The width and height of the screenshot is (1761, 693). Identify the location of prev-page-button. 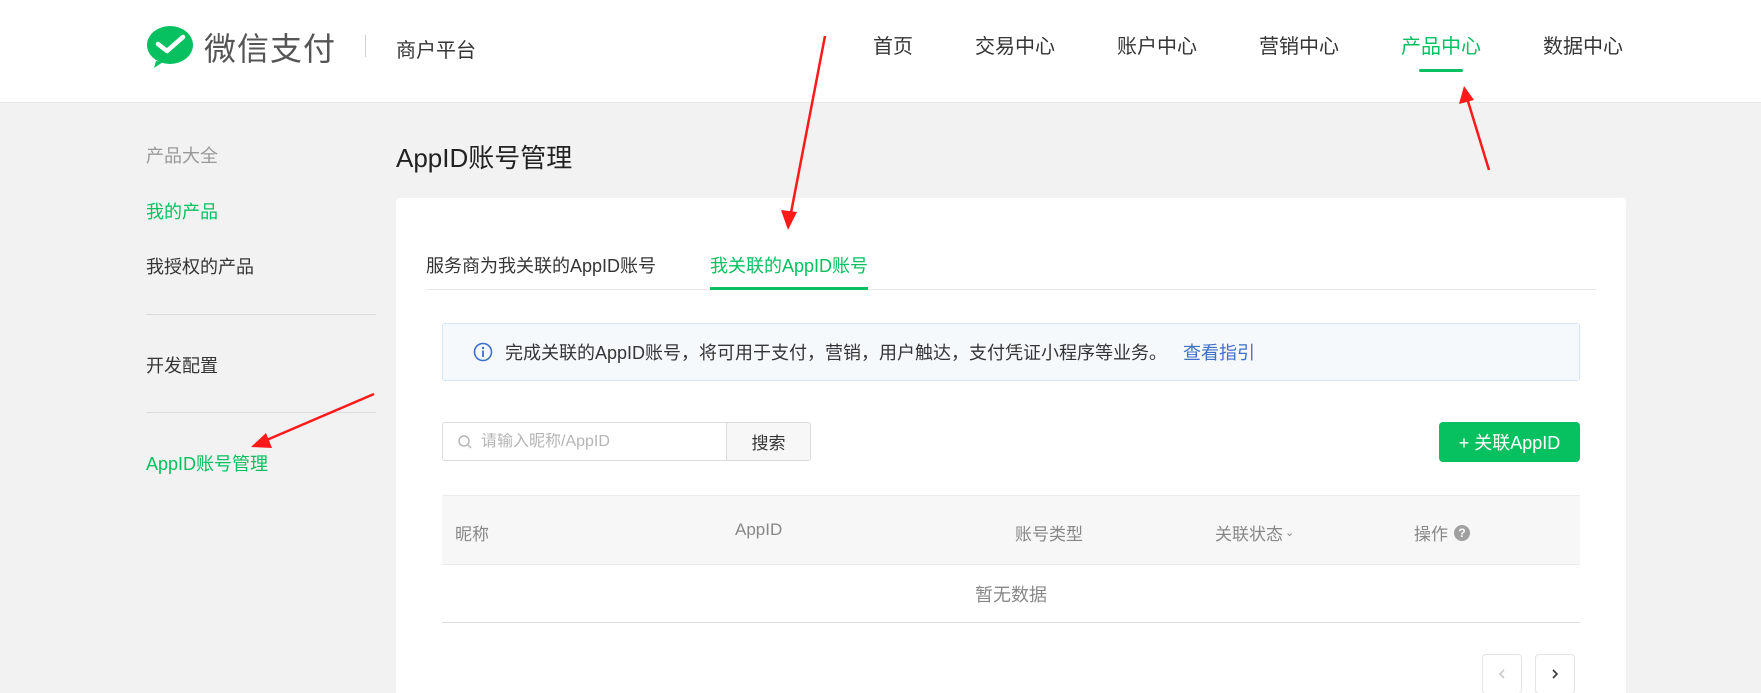
(1502, 673).